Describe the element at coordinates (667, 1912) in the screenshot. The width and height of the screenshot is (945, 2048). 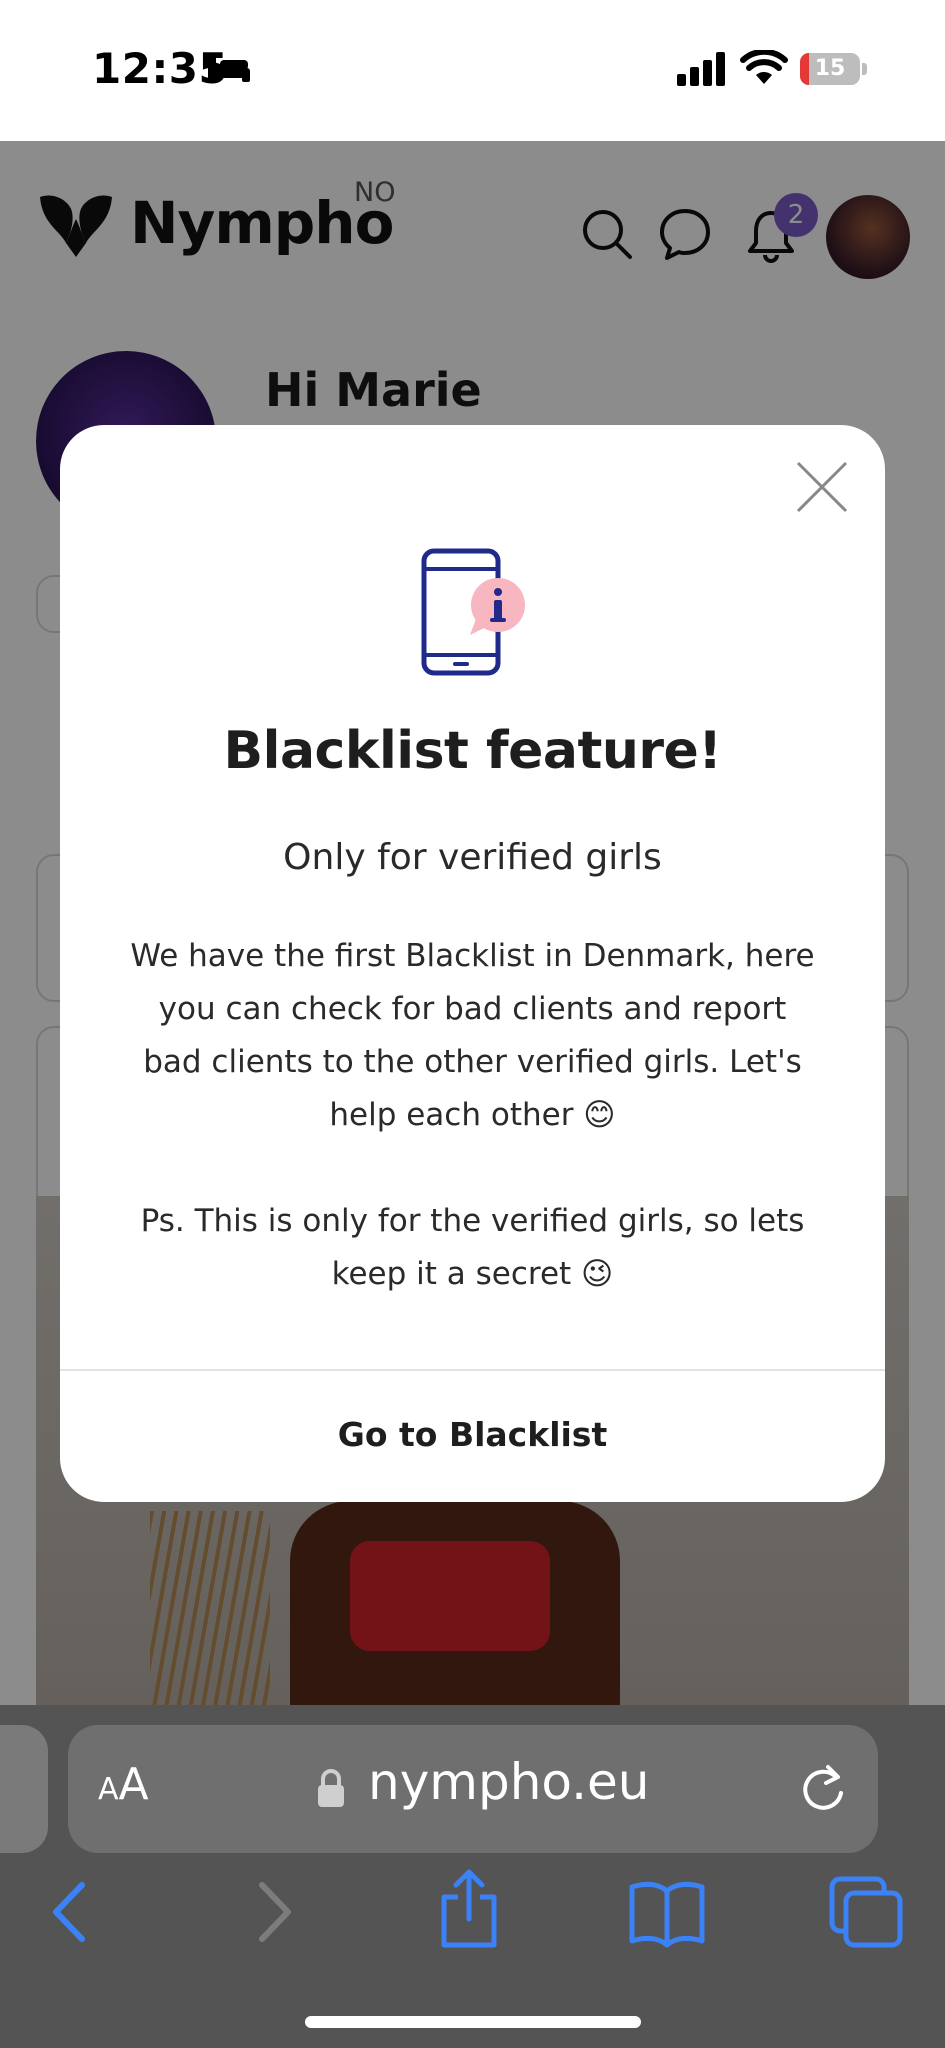
I see `bookmarks-icon` at that location.